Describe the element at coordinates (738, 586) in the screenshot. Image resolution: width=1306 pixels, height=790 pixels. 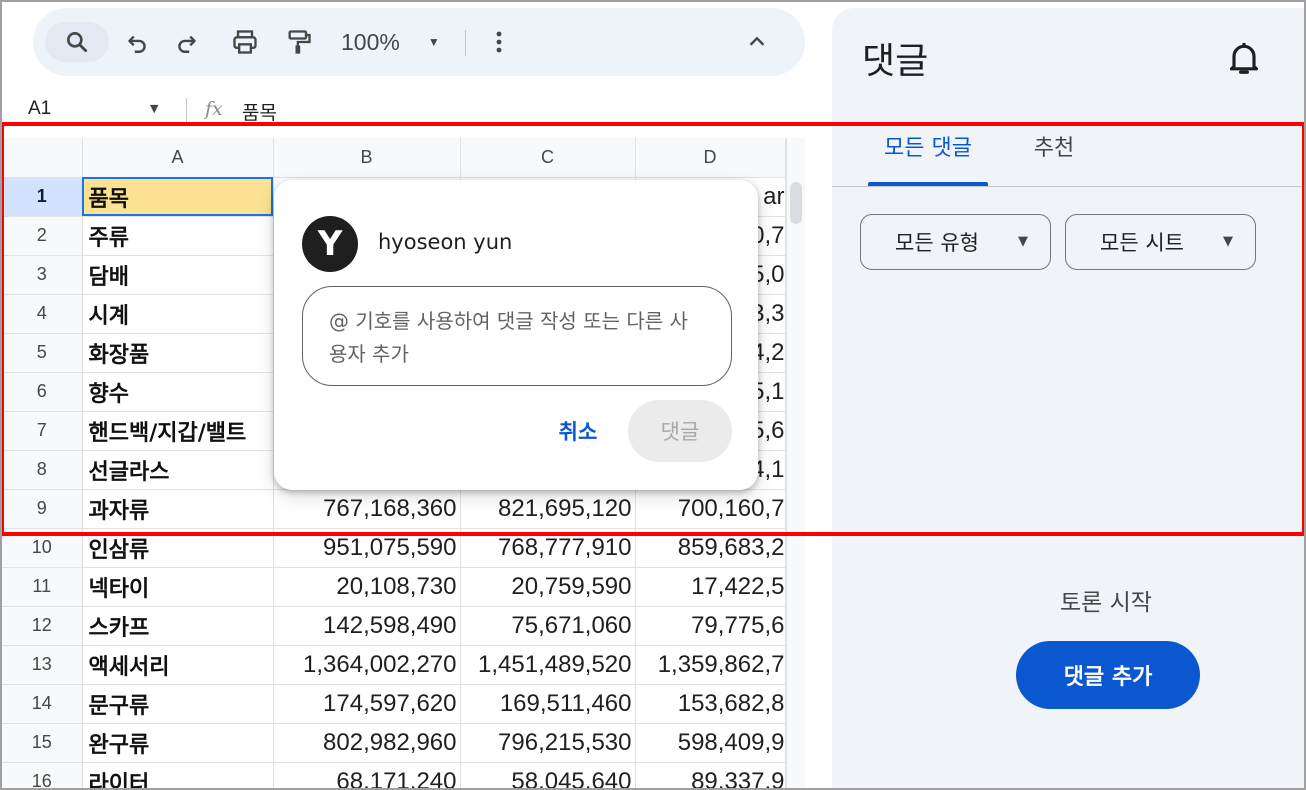
I see `cell-d-value: 17,422,5` at that location.